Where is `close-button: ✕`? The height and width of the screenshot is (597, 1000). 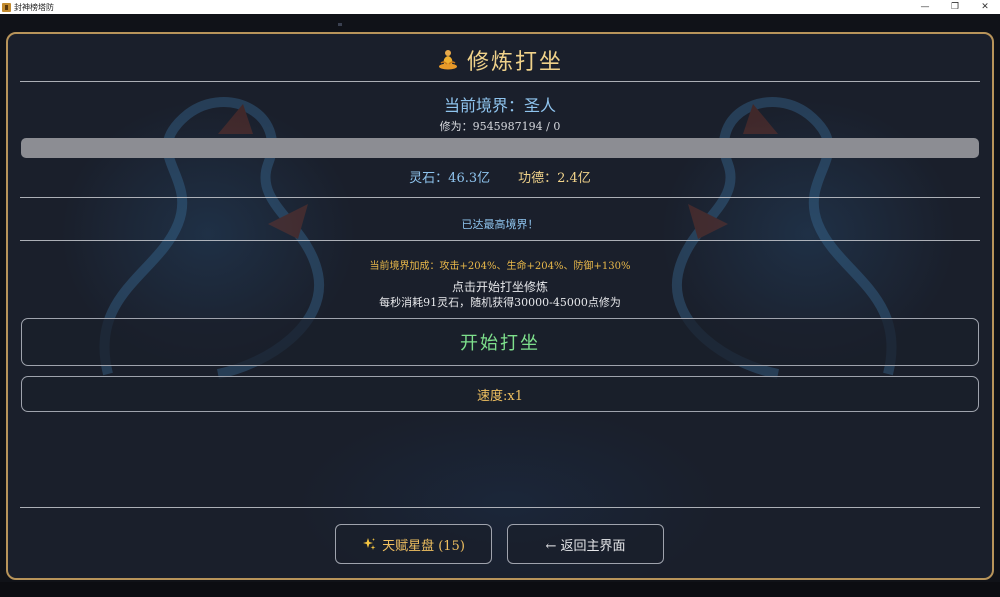
close-button: ✕ is located at coordinates (985, 7).